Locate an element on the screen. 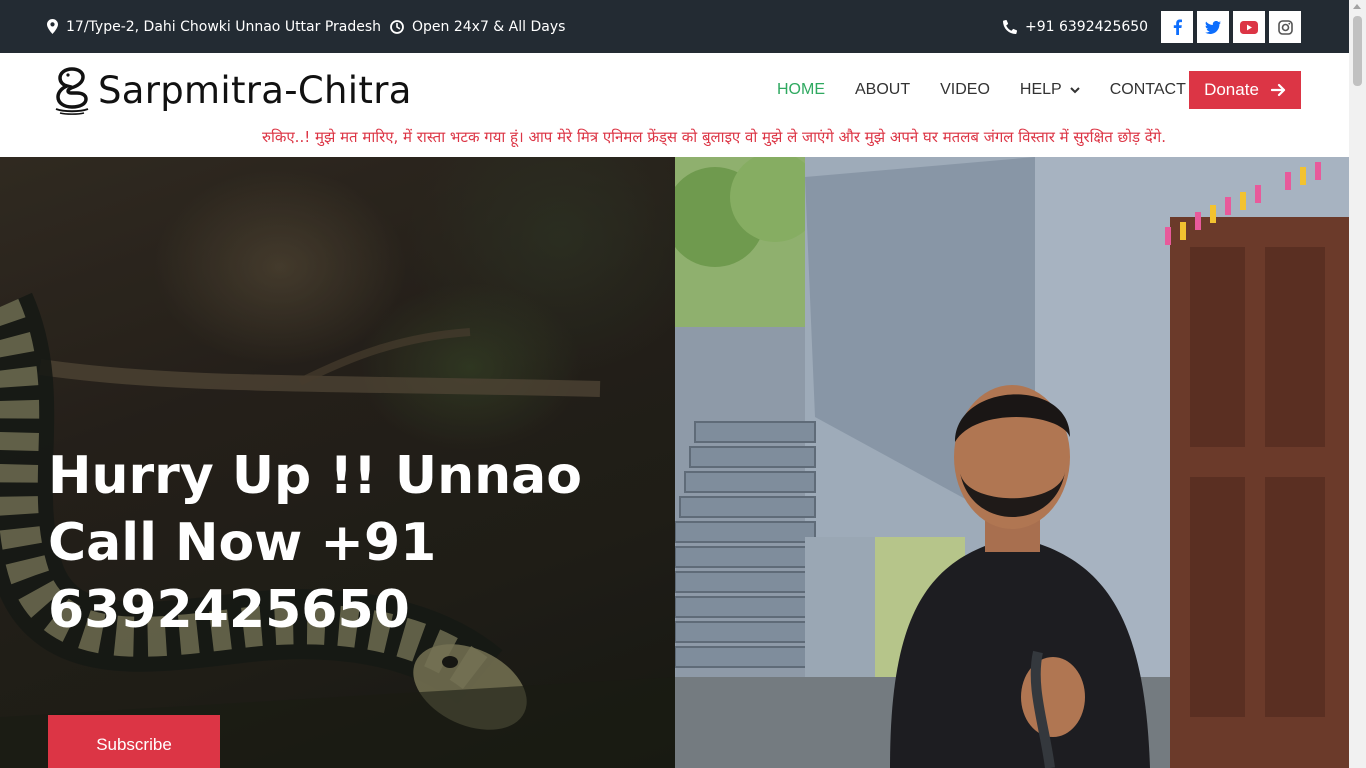 Image resolution: width=1366 pixels, height=768 pixels. scrollbar-thumb is located at coordinates (1357, 51).